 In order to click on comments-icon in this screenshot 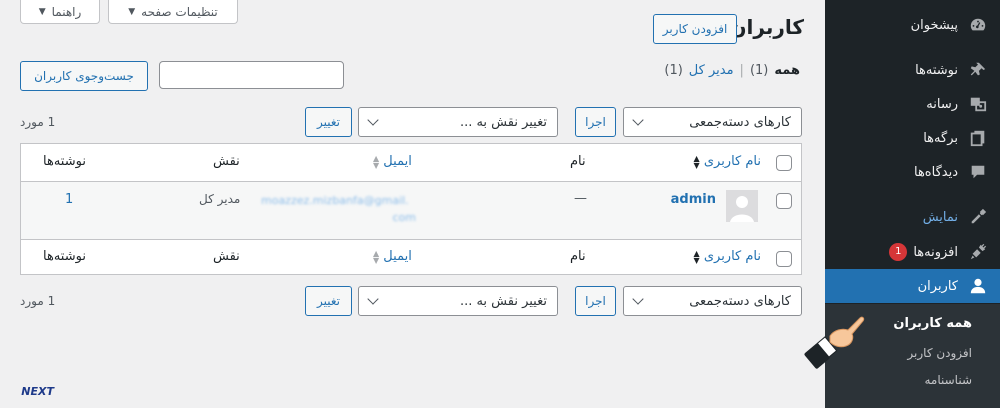, I will do `click(978, 172)`.